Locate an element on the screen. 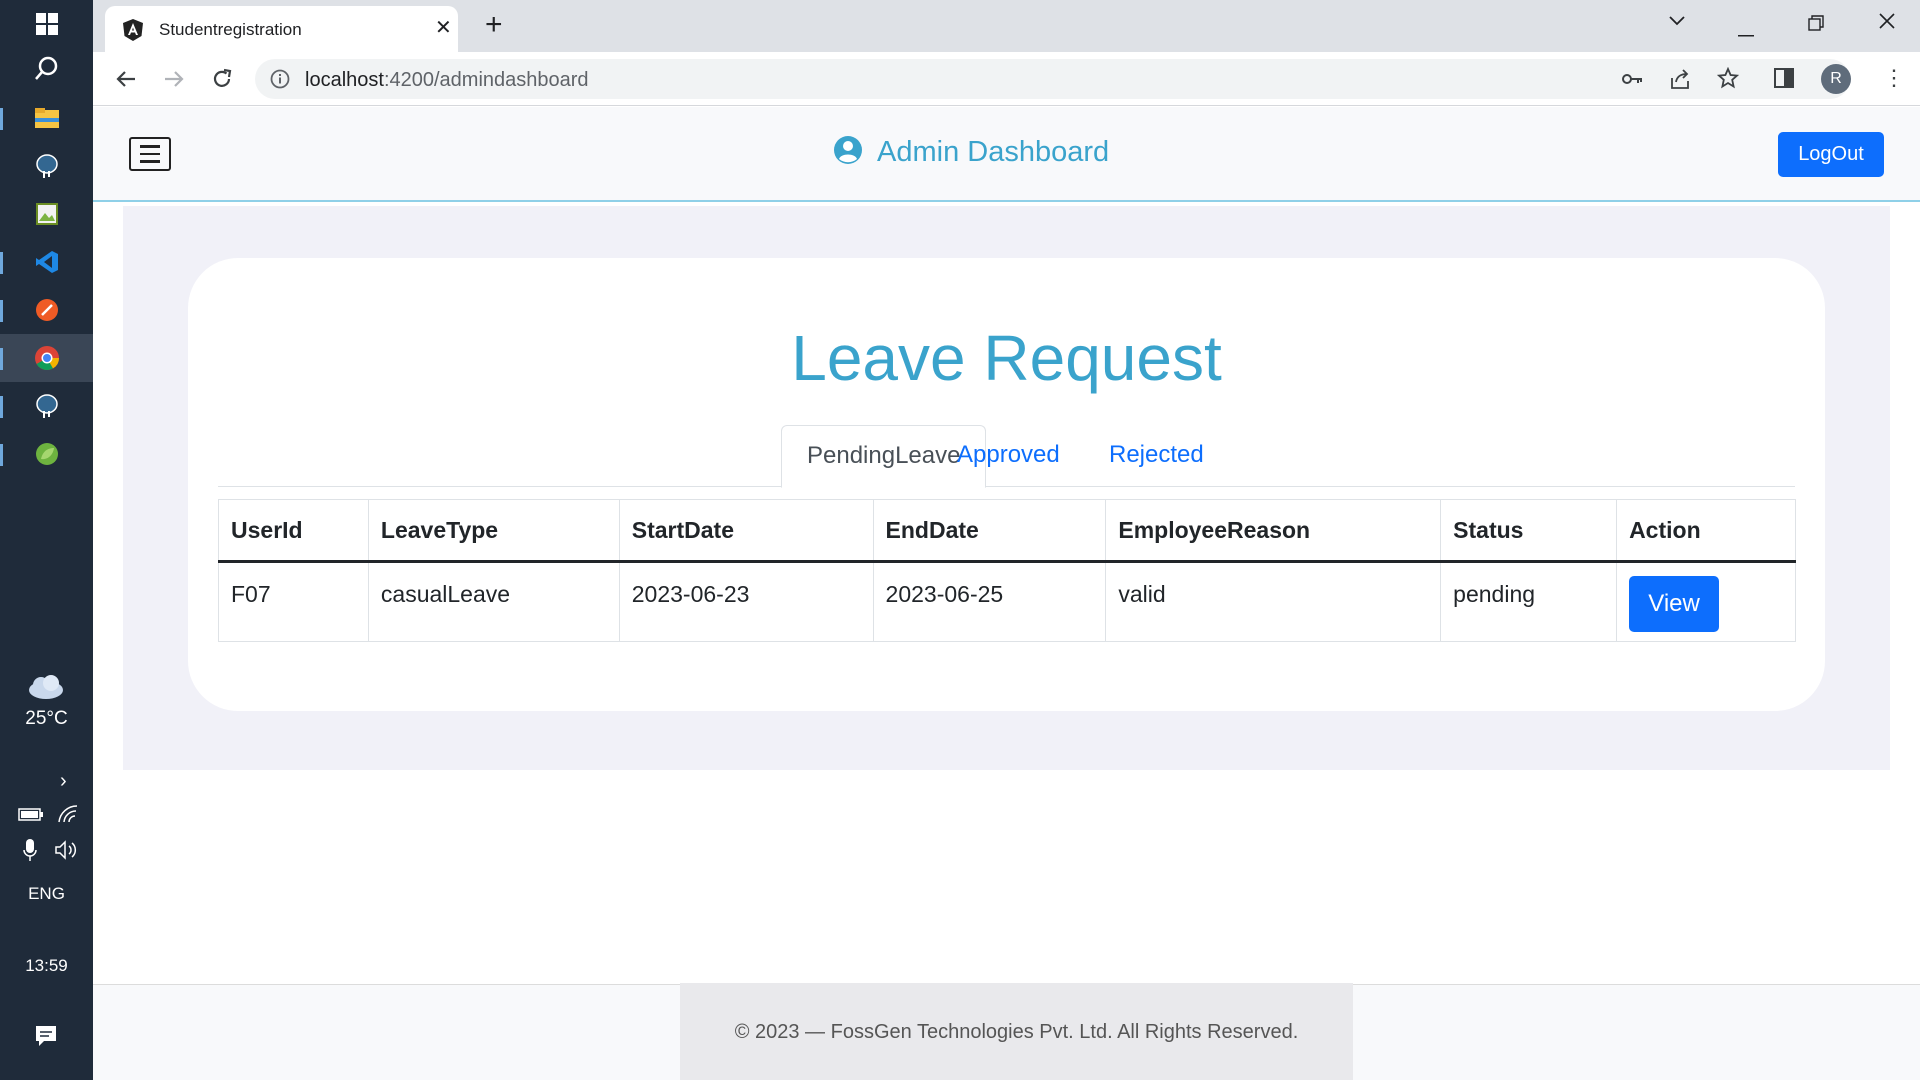 Image resolution: width=1920 pixels, height=1080 pixels. restore-window-icon is located at coordinates (1816, 25).